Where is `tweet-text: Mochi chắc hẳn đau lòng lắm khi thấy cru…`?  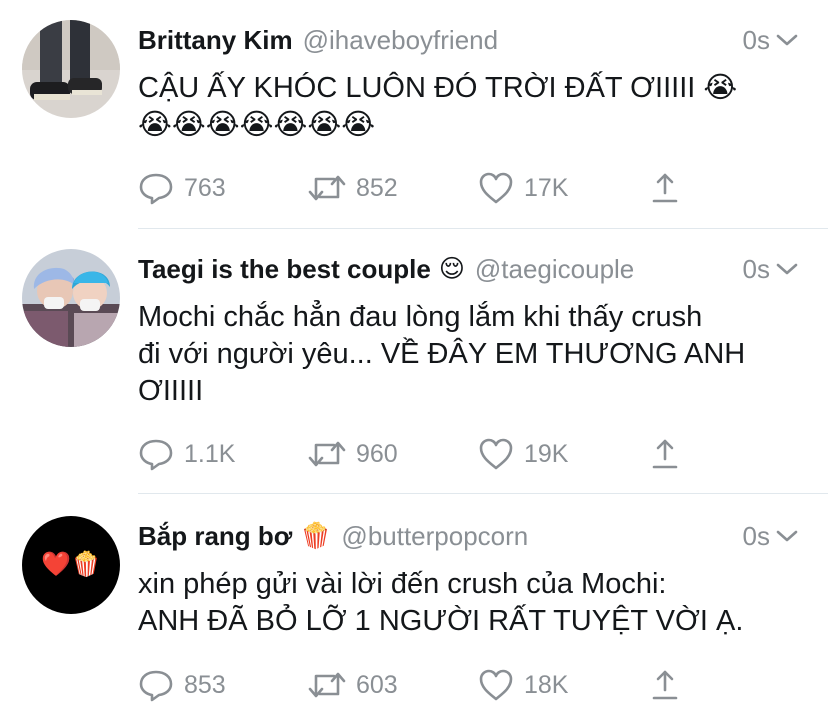 tweet-text: Mochi chắc hẳn đau lòng lắm khi thấy cru… is located at coordinates (442, 354).